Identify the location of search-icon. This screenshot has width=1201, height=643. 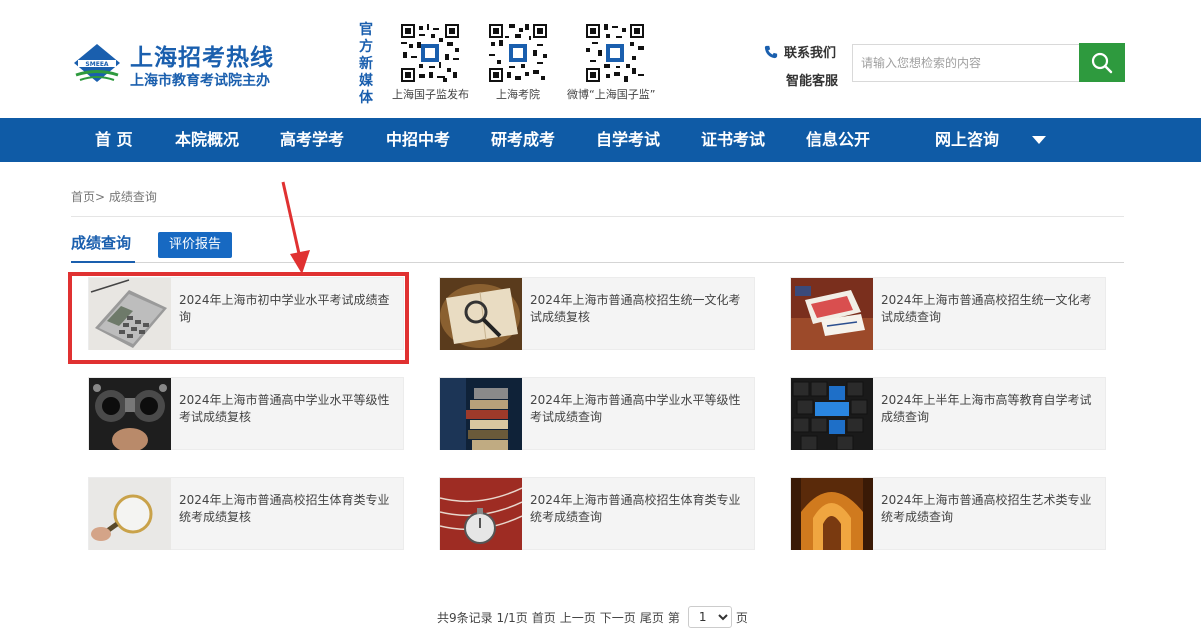
(1102, 62).